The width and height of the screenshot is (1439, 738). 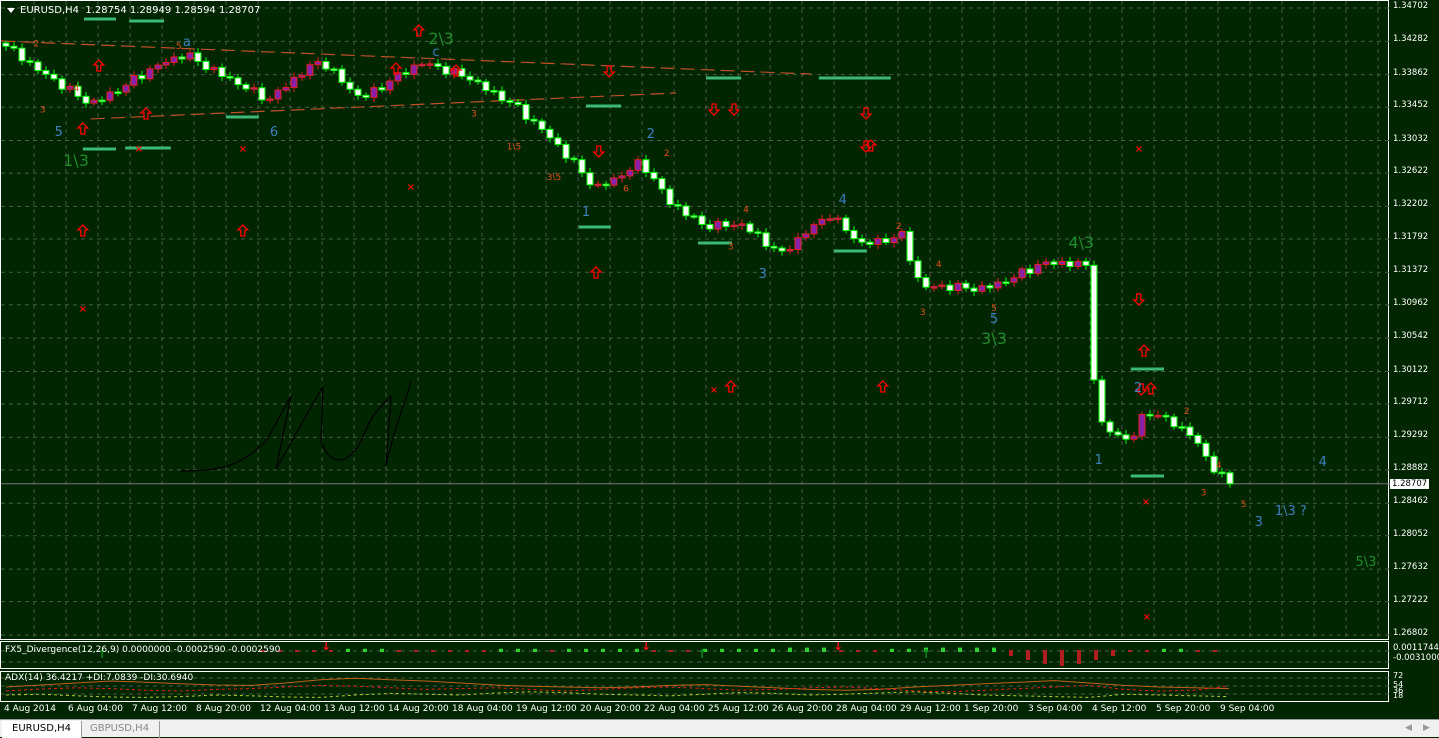 What do you see at coordinates (435, 52) in the screenshot?
I see `wave-label: c` at bounding box center [435, 52].